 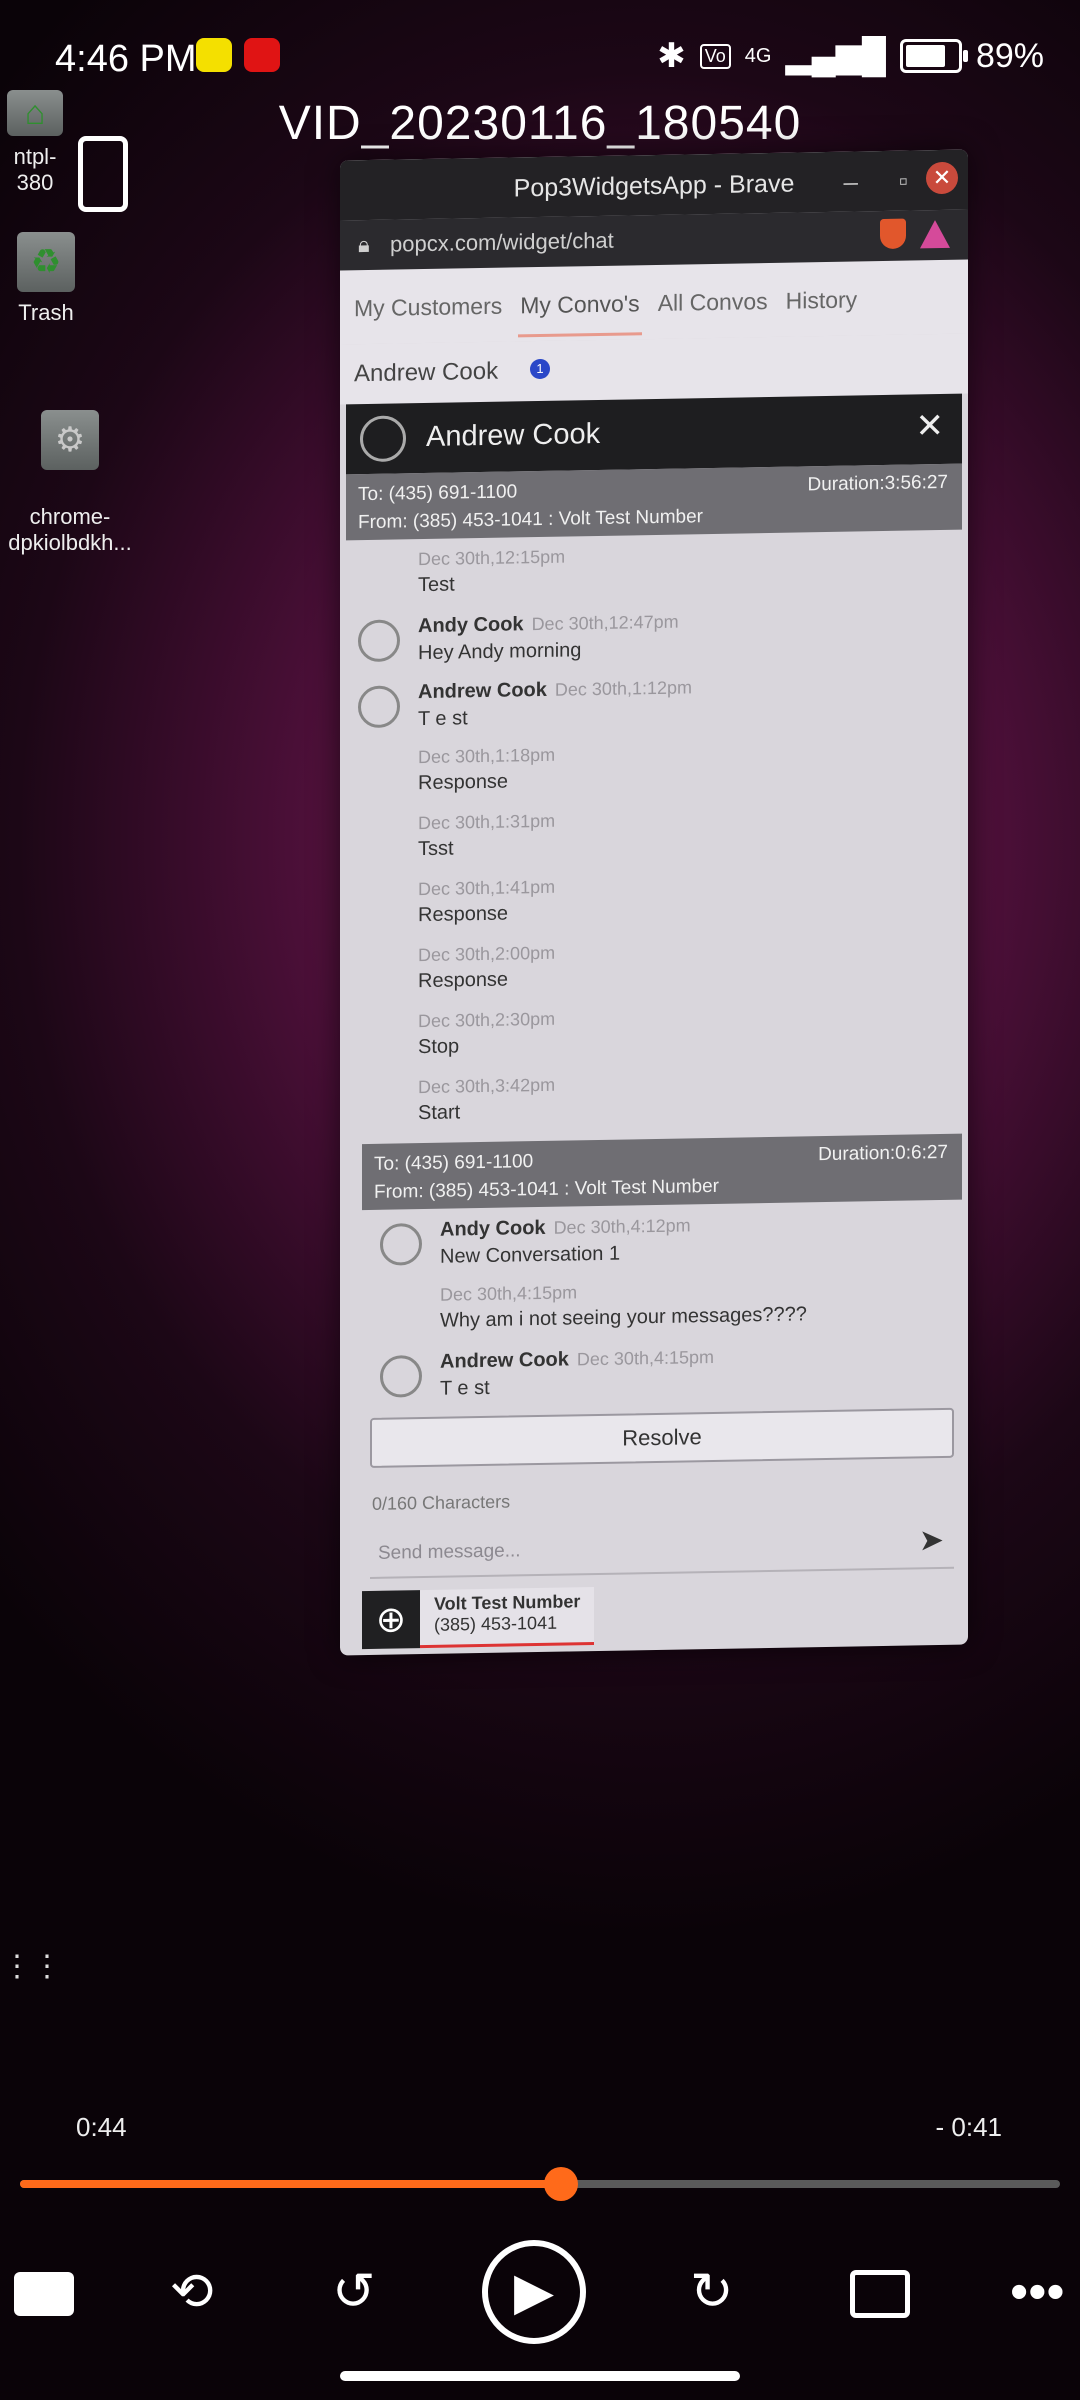 I want to click on home-indicator, so click(x=540, y=2376).